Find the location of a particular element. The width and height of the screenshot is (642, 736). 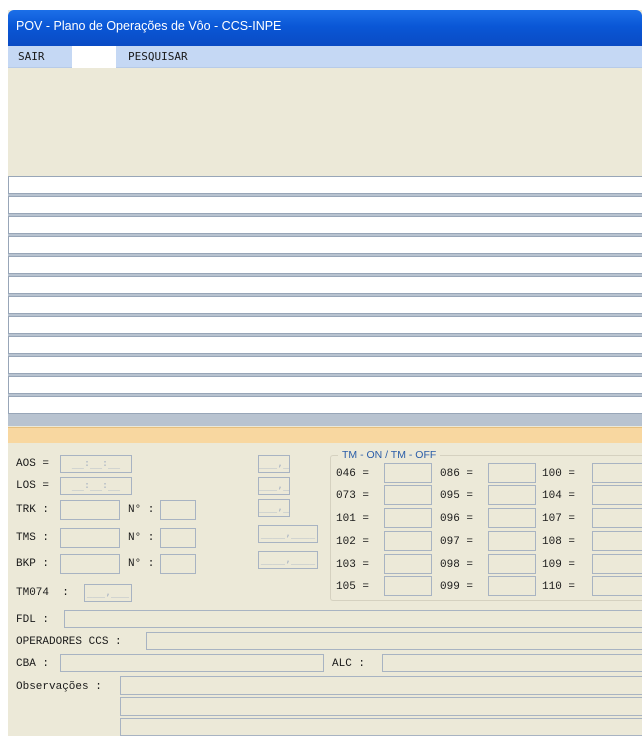

tms-number-input is located at coordinates (178, 538).